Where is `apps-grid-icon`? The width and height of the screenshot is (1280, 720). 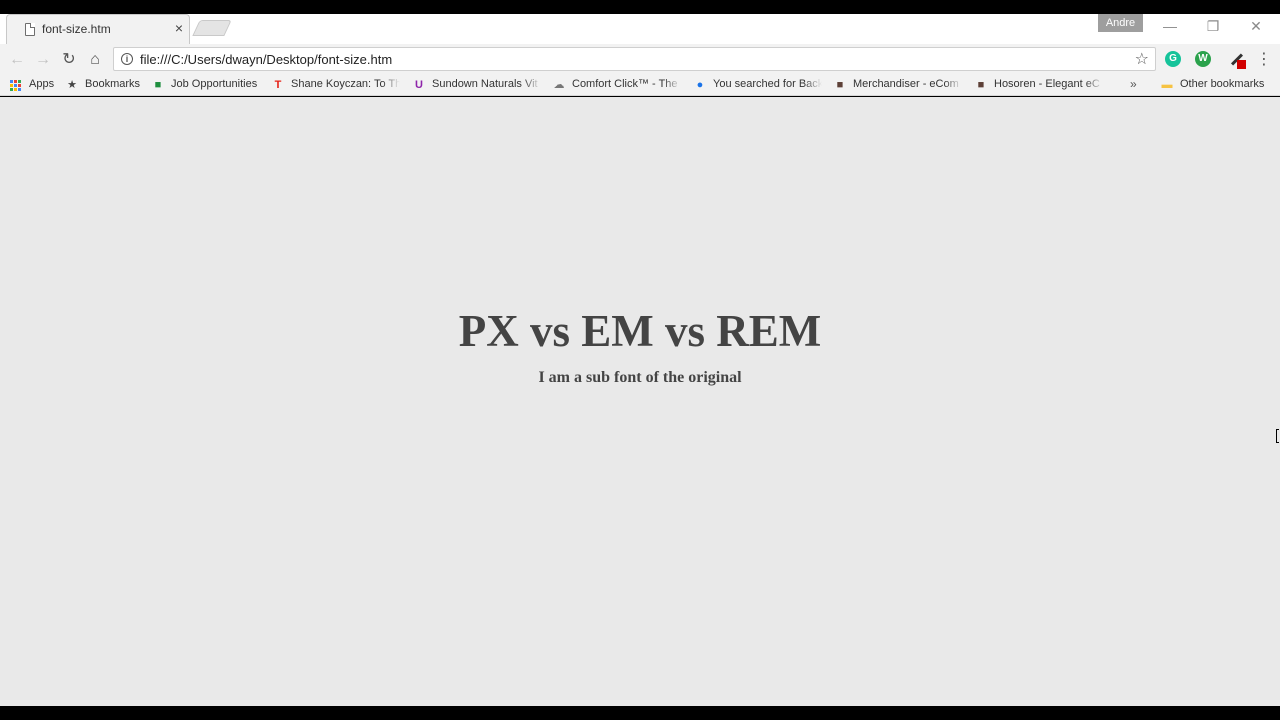
apps-grid-icon is located at coordinates (16, 85).